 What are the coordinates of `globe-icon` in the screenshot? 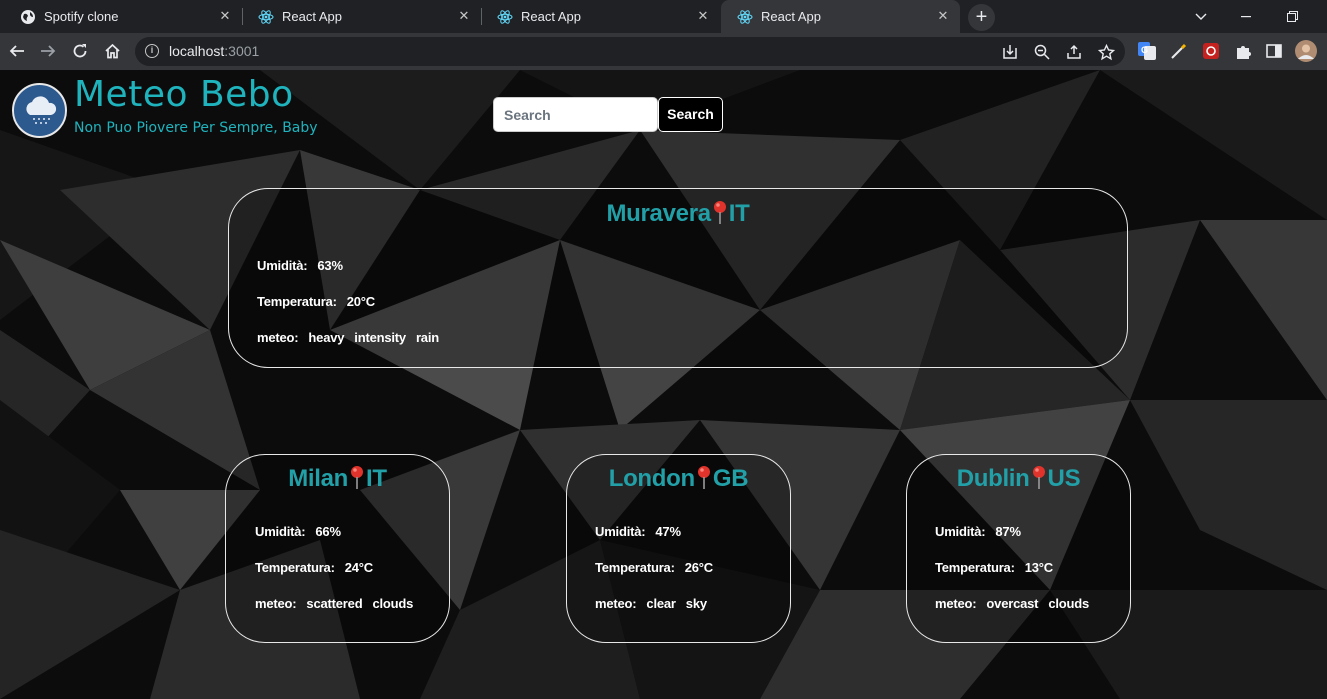 It's located at (28, 17).